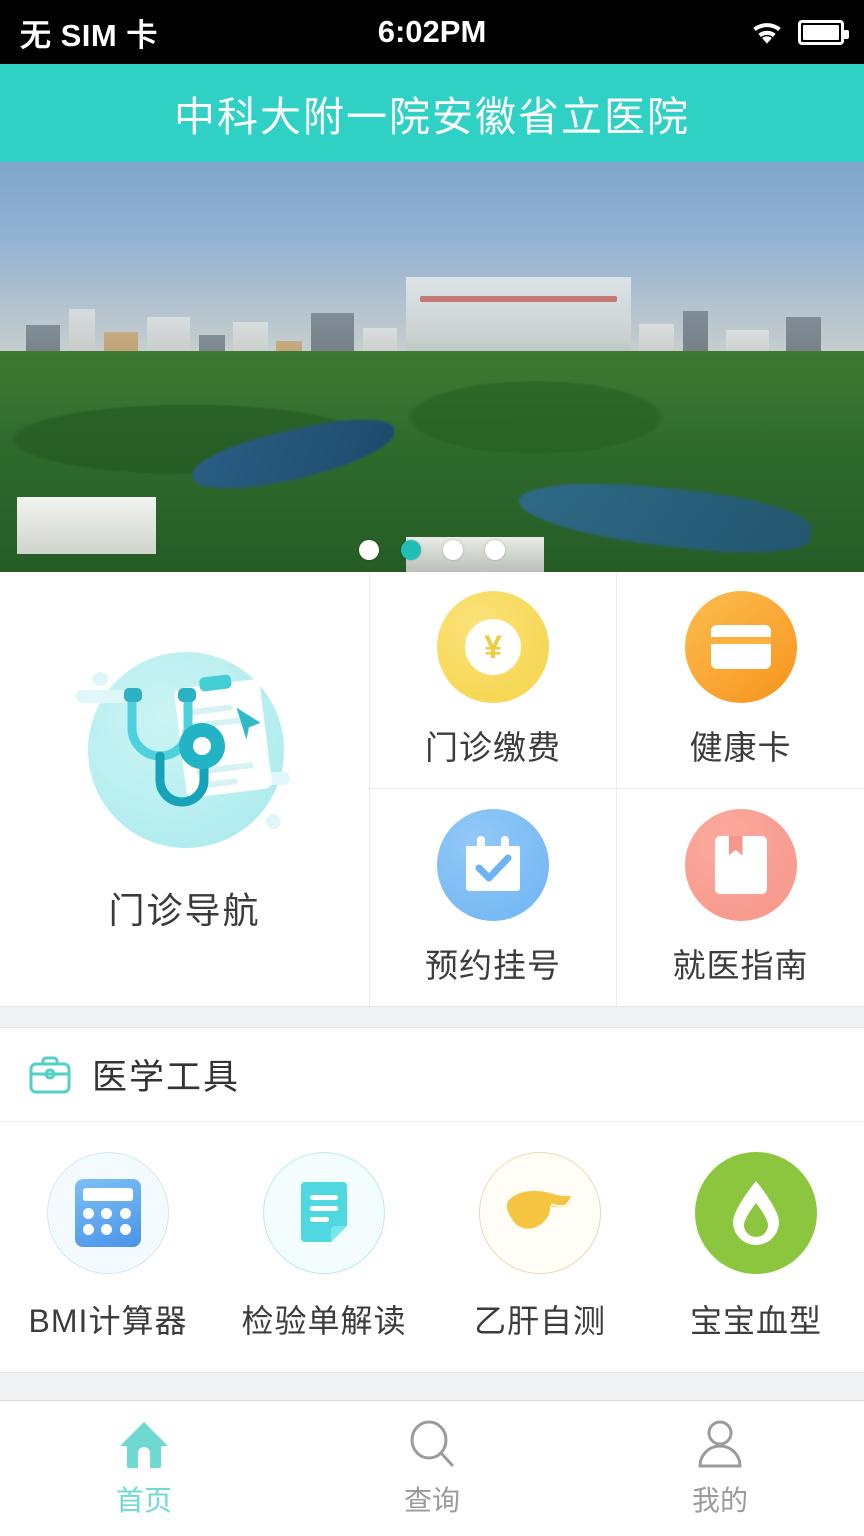  I want to click on quick-action-label: 健康卡, so click(740, 747).